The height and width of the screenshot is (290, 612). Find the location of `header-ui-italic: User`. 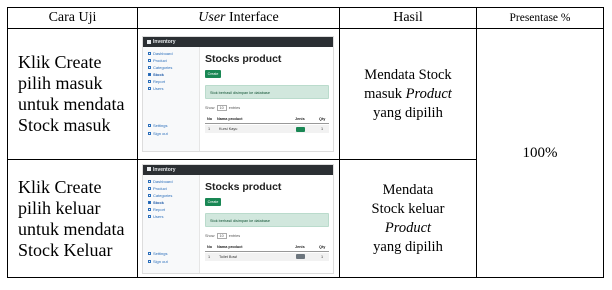

header-ui-italic: User is located at coordinates (212, 17).